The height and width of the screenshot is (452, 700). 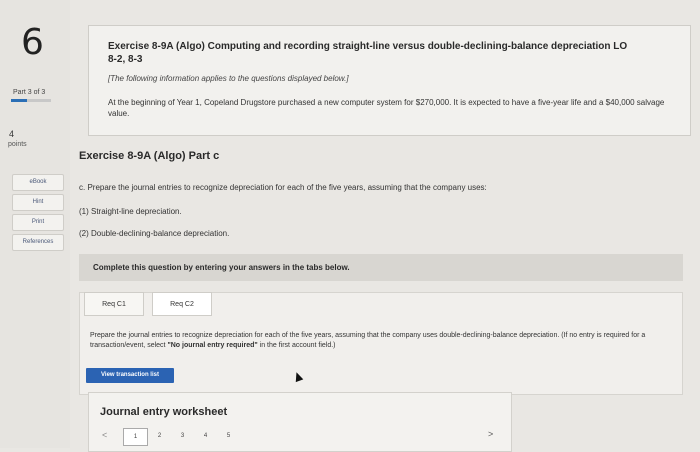 I want to click on tab-req-c2: Req C2, so click(x=182, y=304).